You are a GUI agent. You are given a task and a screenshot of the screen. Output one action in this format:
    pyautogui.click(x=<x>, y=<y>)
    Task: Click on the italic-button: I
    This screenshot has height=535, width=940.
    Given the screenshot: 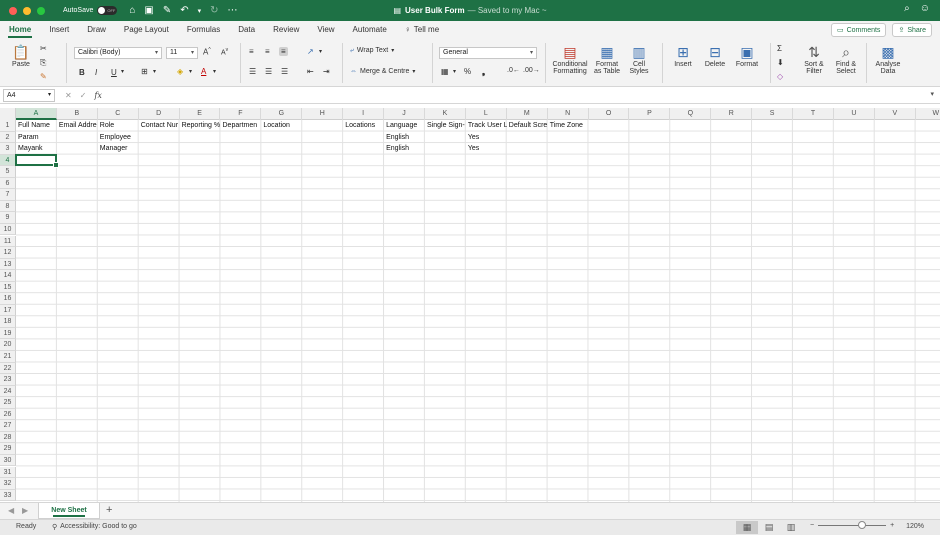 What is the action you would take?
    pyautogui.click(x=96, y=72)
    